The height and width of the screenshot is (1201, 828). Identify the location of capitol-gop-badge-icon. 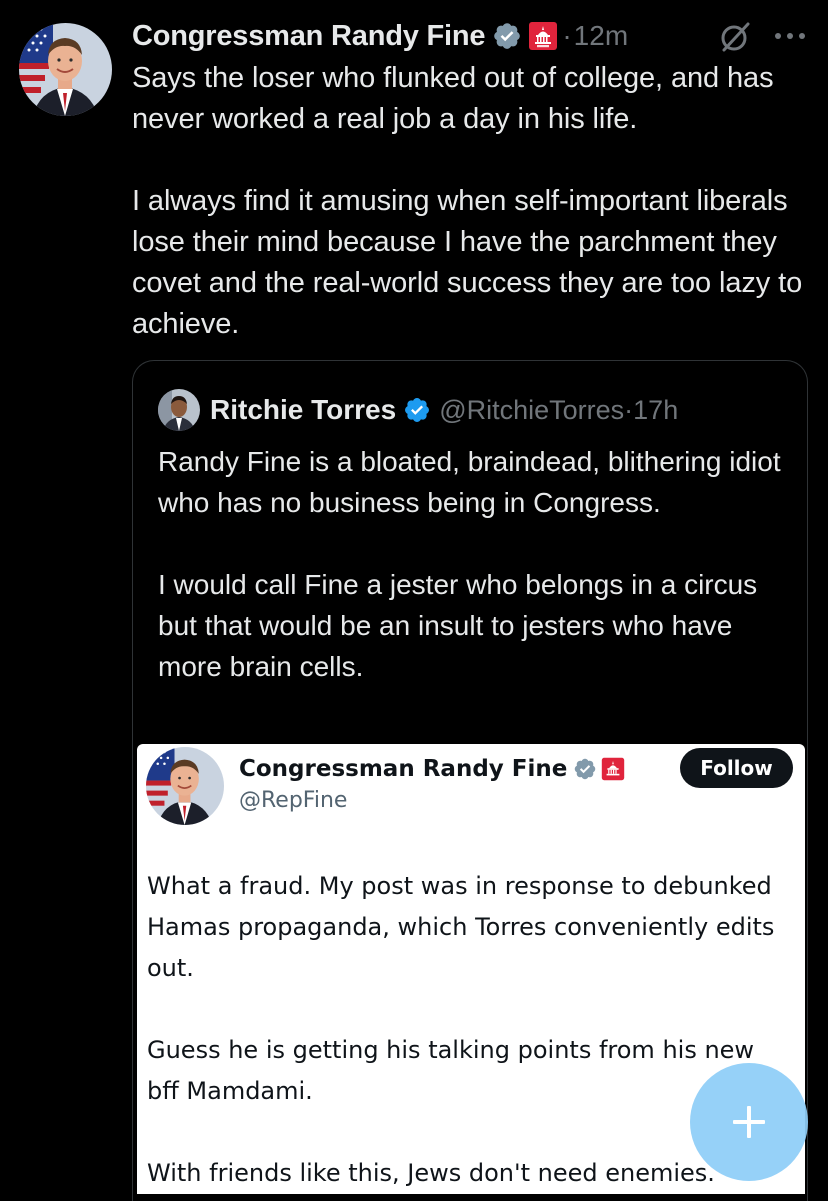
(543, 36).